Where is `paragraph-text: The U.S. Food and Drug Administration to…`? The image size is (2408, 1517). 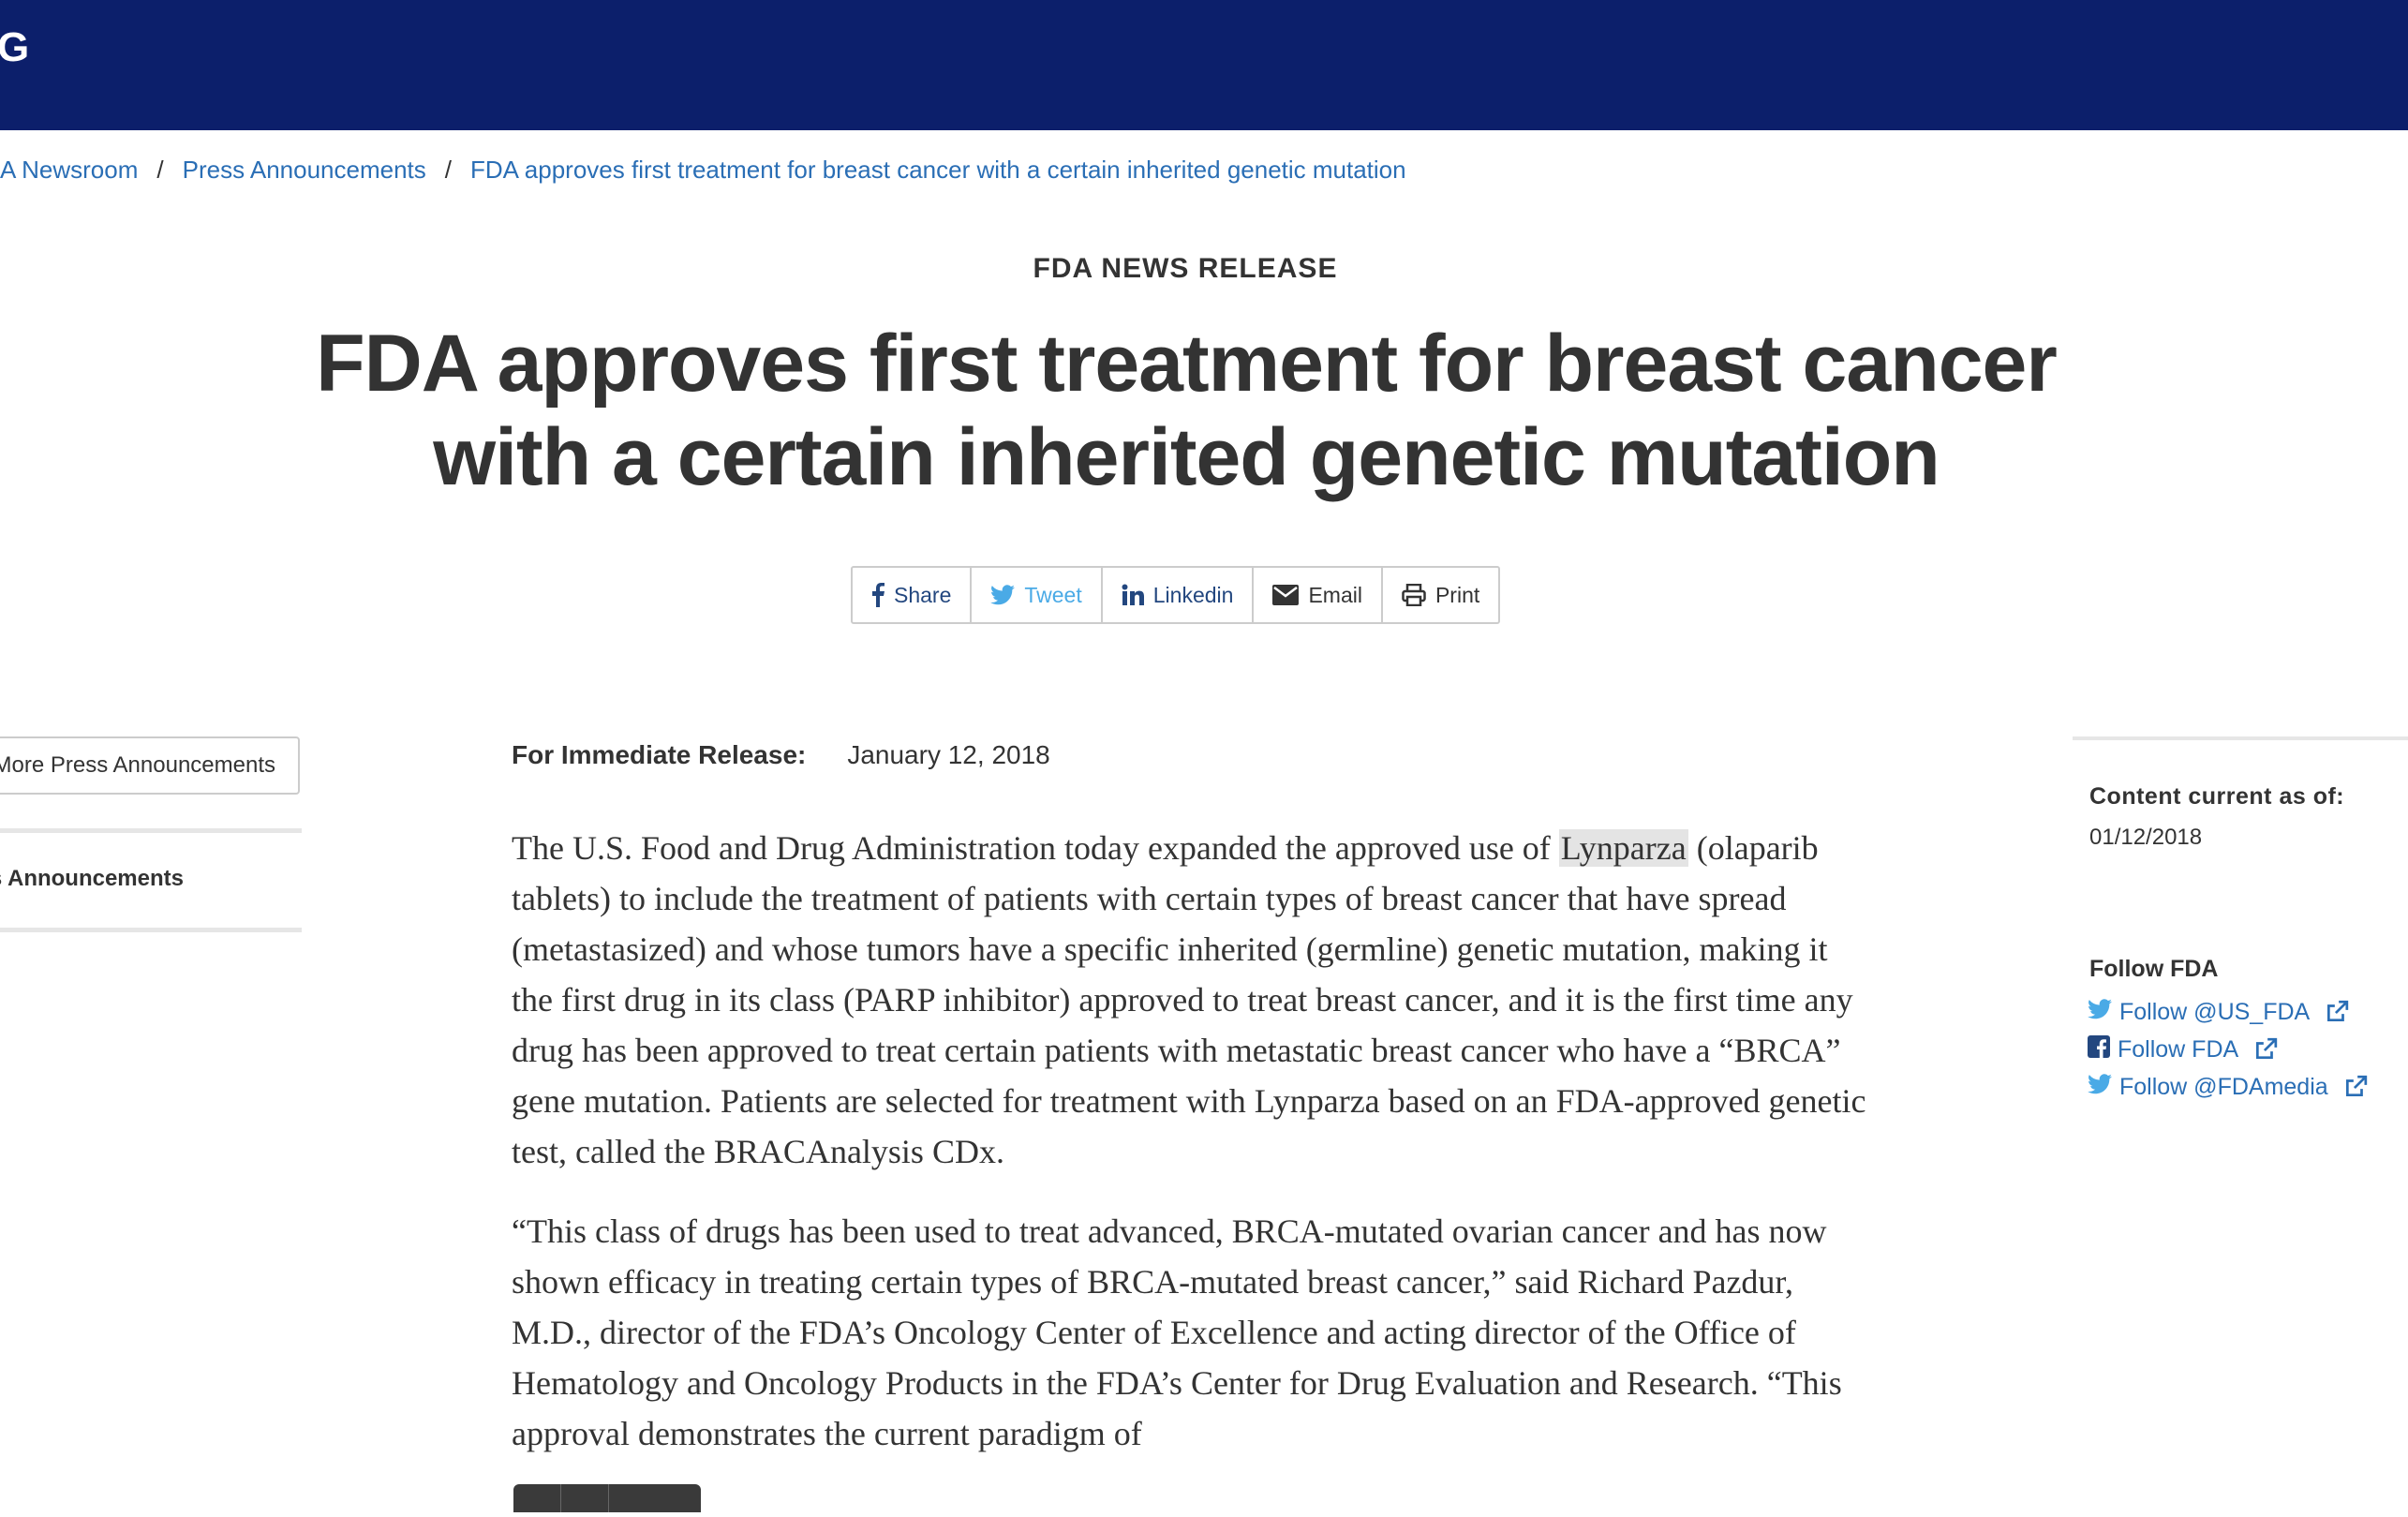 paragraph-text: The U.S. Food and Drug Administration to… is located at coordinates (1035, 848).